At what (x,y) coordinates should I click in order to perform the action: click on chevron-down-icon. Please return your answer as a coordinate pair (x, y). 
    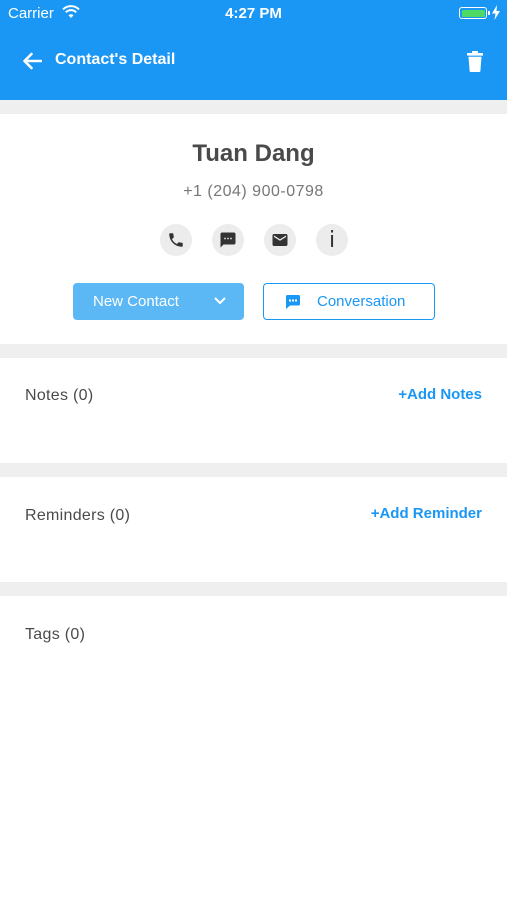
    Looking at the image, I should click on (220, 300).